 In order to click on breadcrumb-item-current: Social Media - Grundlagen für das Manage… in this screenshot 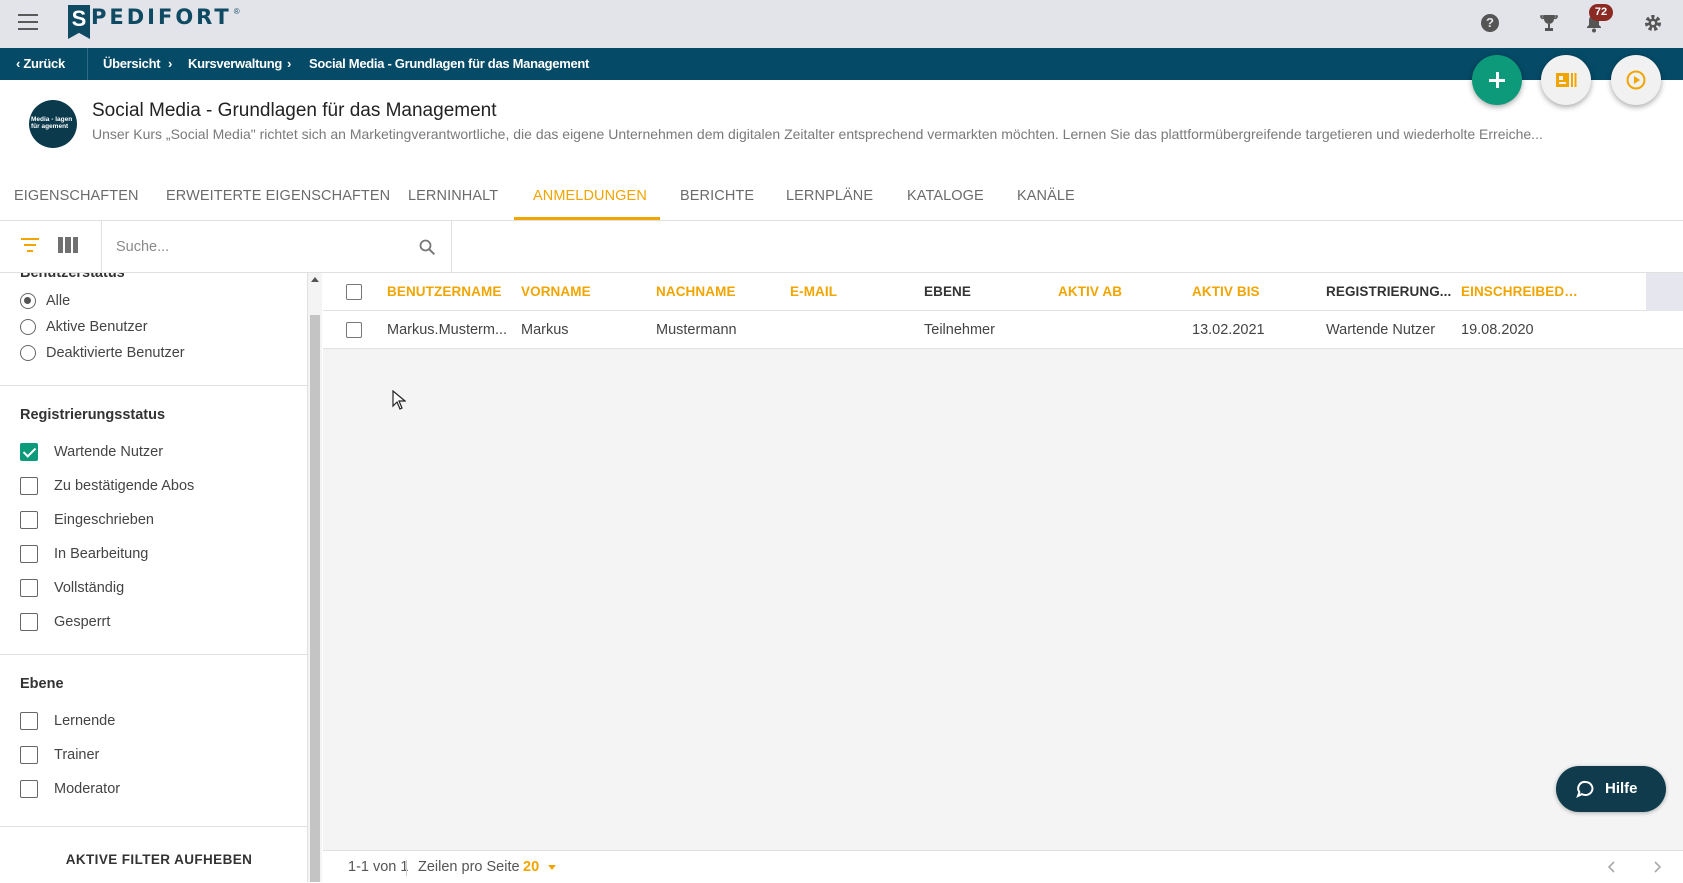, I will do `click(449, 63)`.